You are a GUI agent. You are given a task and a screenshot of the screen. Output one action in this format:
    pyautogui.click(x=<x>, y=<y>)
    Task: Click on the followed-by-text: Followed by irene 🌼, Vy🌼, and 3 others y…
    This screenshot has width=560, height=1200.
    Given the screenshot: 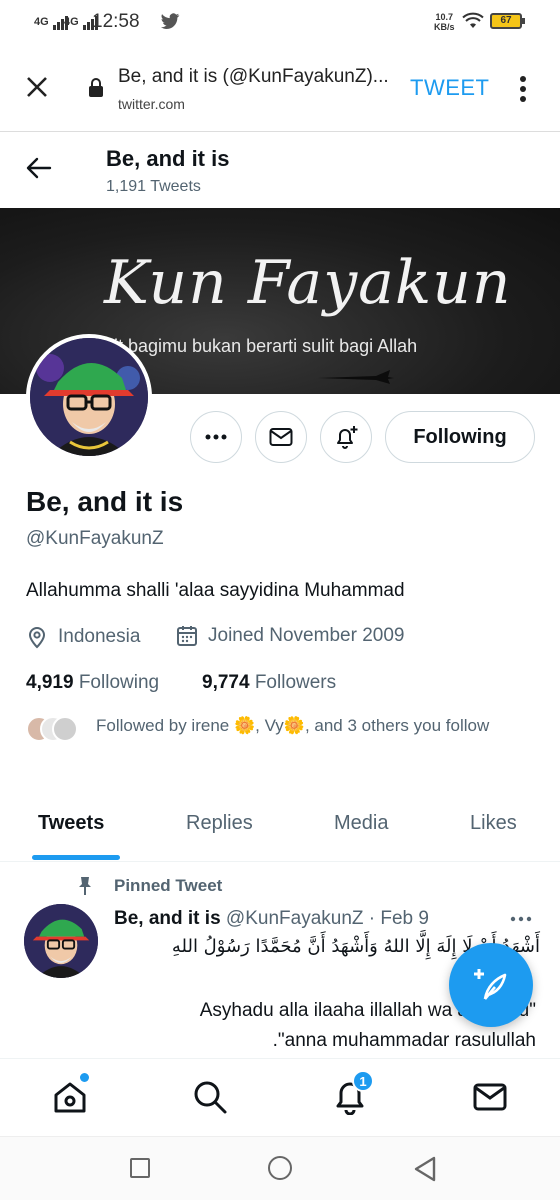 What is the action you would take?
    pyautogui.click(x=306, y=725)
    